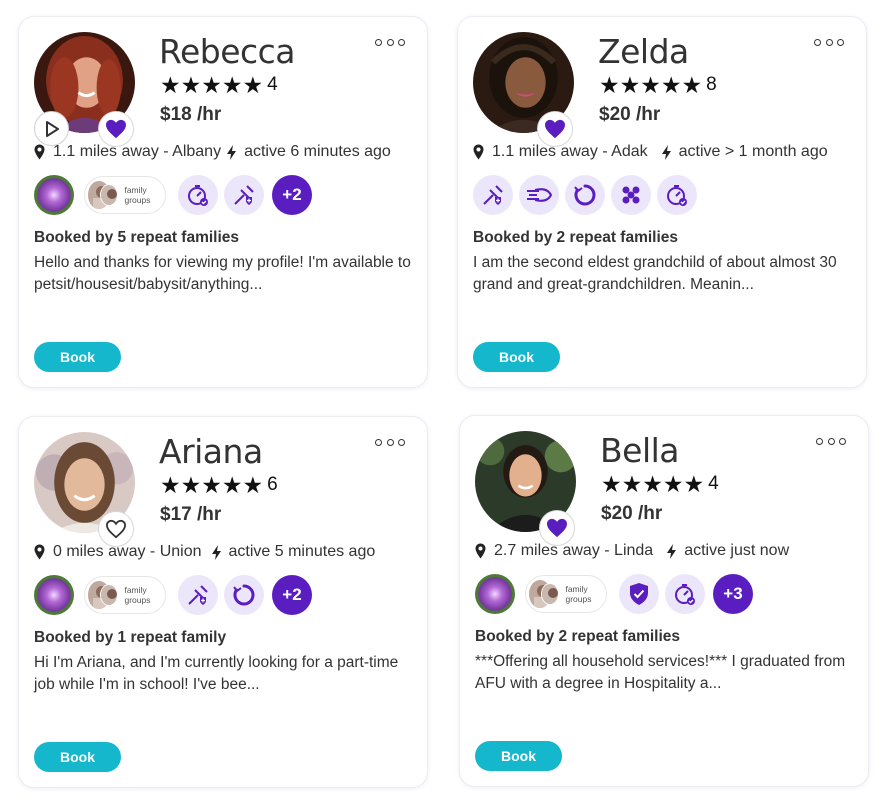 This screenshot has height=804, width=887. Describe the element at coordinates (570, 151) in the screenshot. I see `distance-text: 1.1 miles away - Adak` at that location.